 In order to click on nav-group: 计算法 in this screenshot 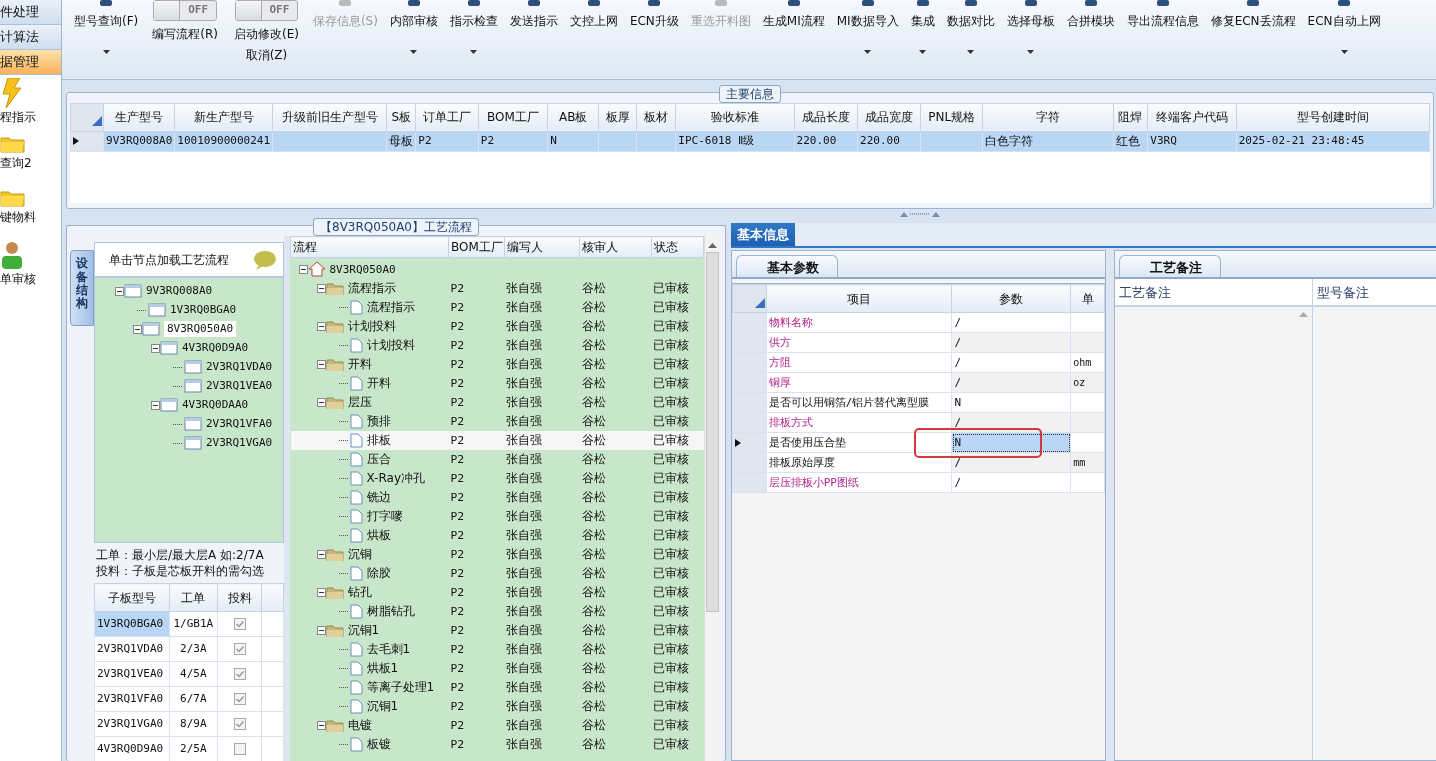, I will do `click(30, 37)`.